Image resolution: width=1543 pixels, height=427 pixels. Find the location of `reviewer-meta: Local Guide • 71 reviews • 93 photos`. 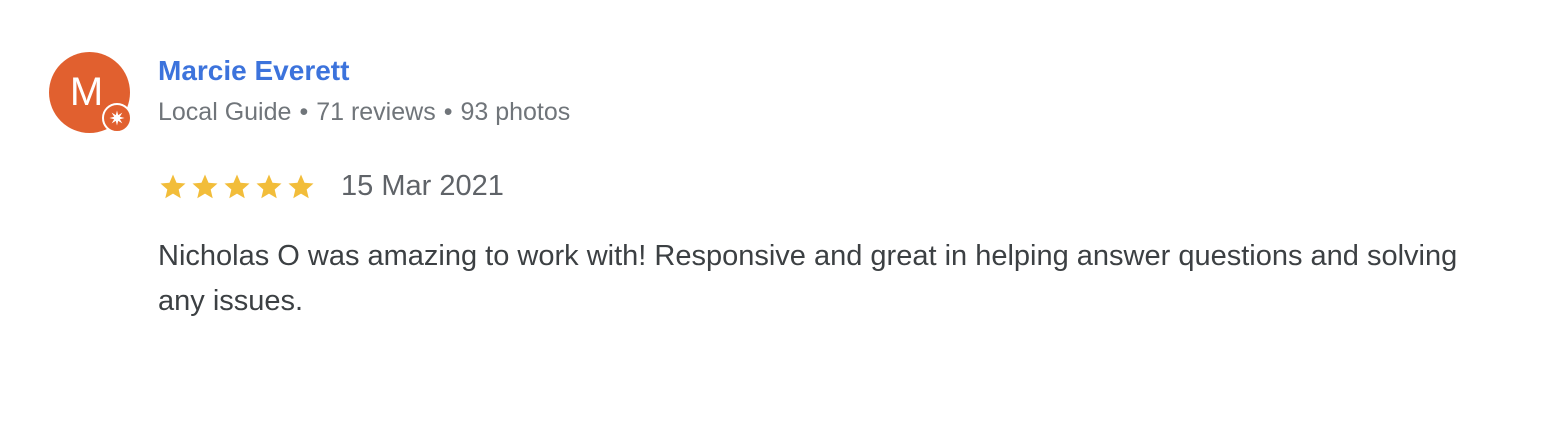

reviewer-meta: Local Guide • 71 reviews • 93 photos is located at coordinates (364, 112).